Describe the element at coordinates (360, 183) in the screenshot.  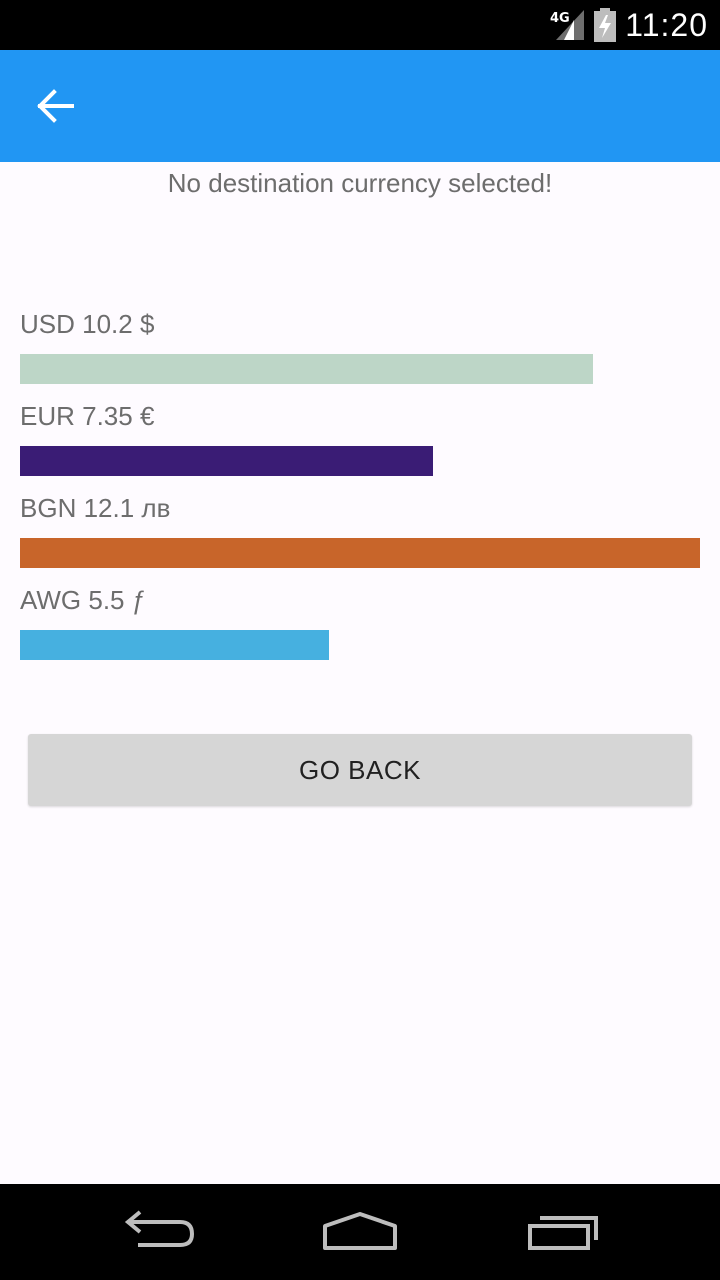
I see `no-destination-message: No destination currency selected!` at that location.